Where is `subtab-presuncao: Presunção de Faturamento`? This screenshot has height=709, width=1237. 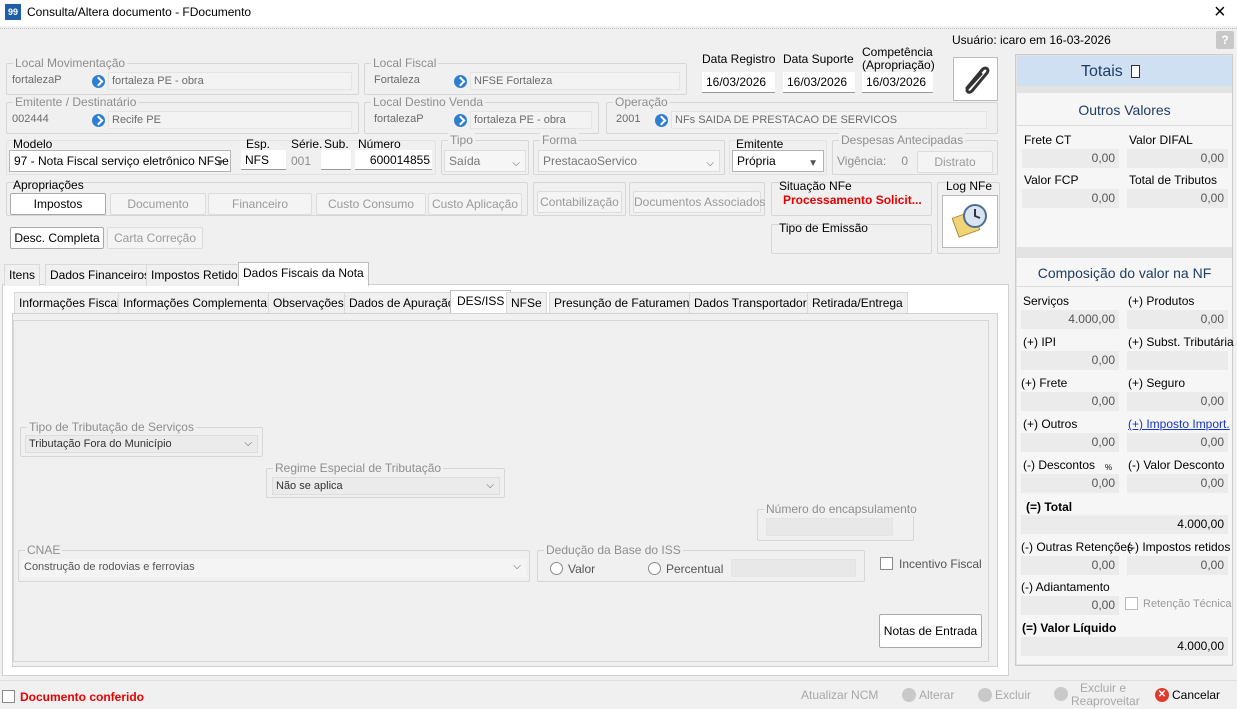 subtab-presuncao: Presunção de Faturamento is located at coordinates (627, 303).